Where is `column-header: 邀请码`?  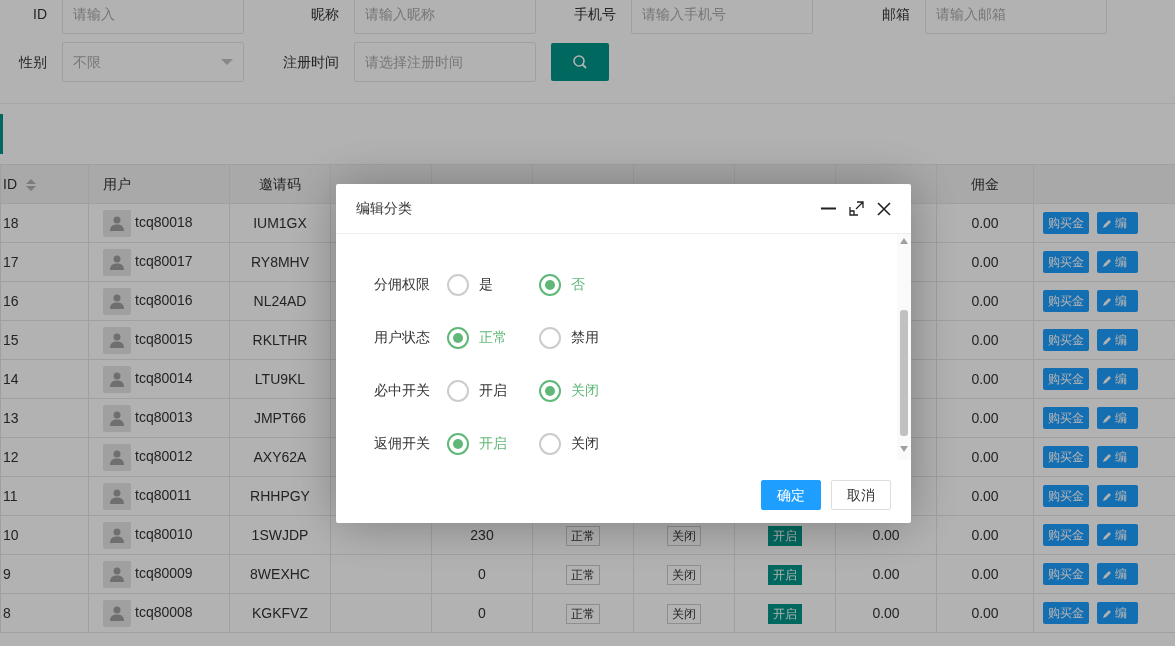 column-header: 邀请码 is located at coordinates (280, 184).